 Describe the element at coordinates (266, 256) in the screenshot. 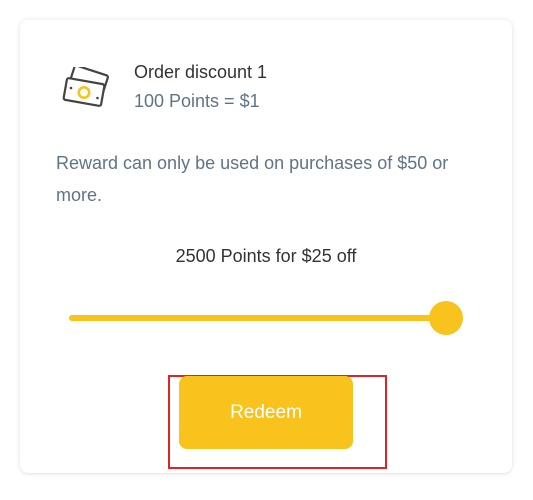

I see `slider-value-label: 2500 Points for $25 off` at that location.